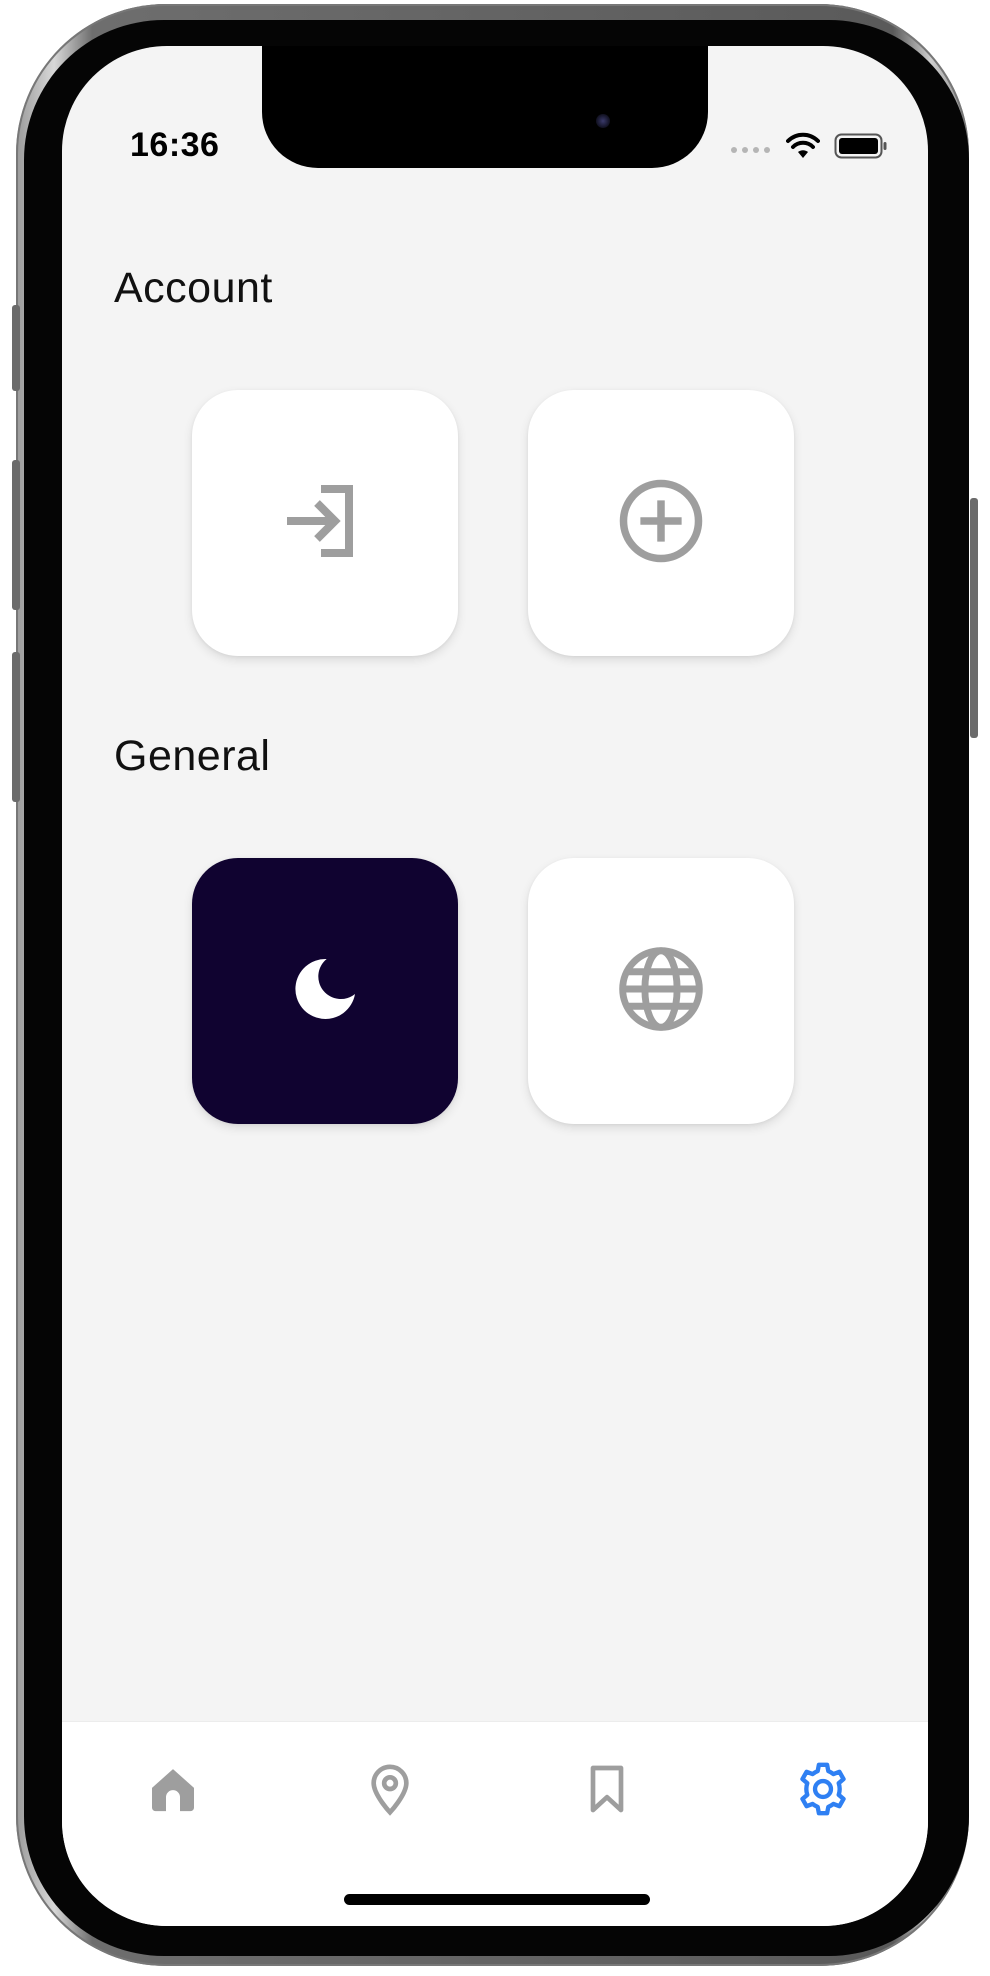 The image size is (990, 1976). I want to click on tab-home, so click(173, 1791).